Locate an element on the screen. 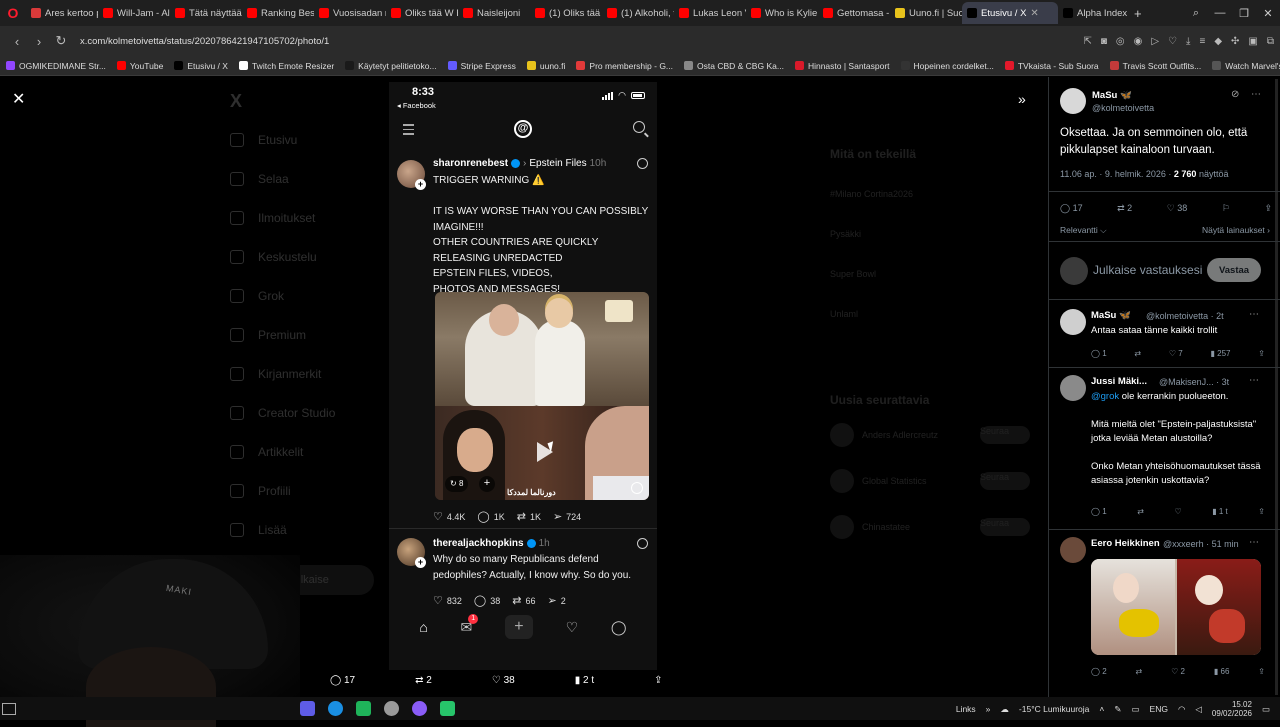 The height and width of the screenshot is (727, 1280). language: ENG is located at coordinates (1159, 709).